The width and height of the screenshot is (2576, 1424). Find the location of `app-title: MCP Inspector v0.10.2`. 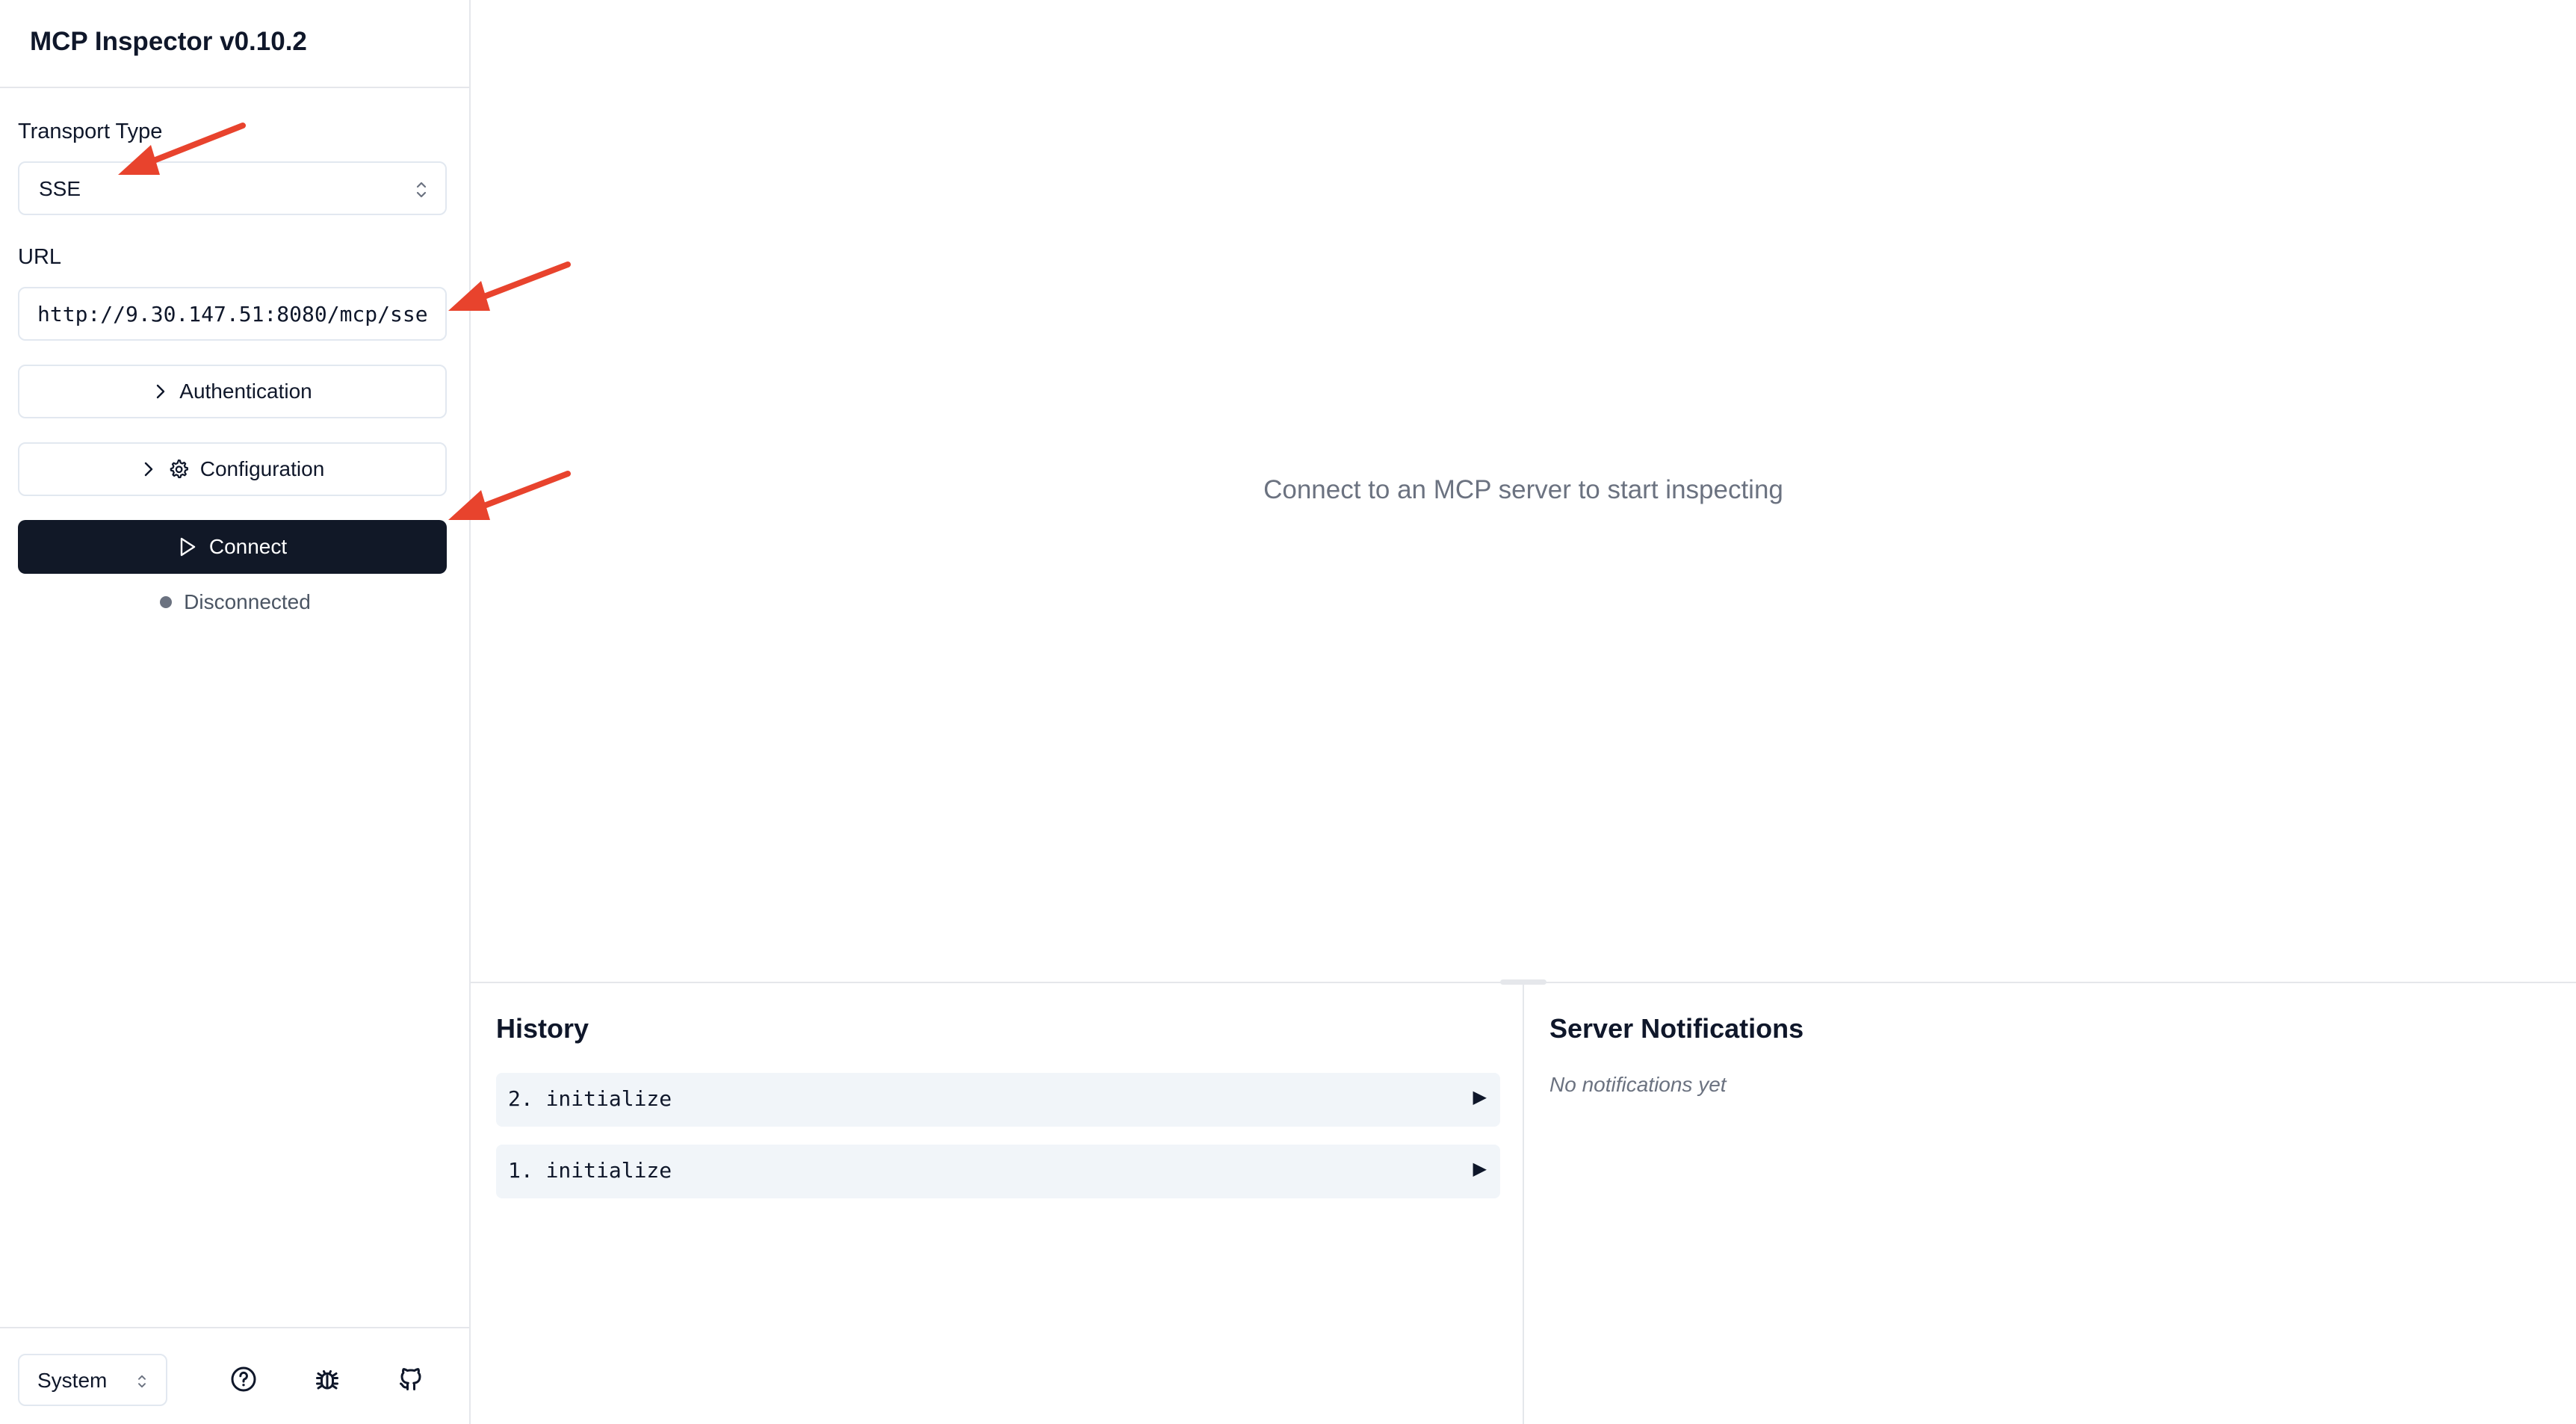

app-title: MCP Inspector v0.10.2 is located at coordinates (168, 41).